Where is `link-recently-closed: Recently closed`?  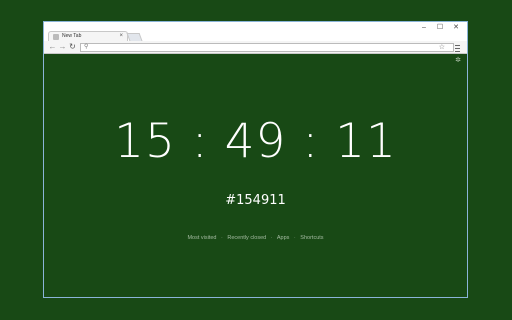
link-recently-closed: Recently closed is located at coordinates (246, 238).